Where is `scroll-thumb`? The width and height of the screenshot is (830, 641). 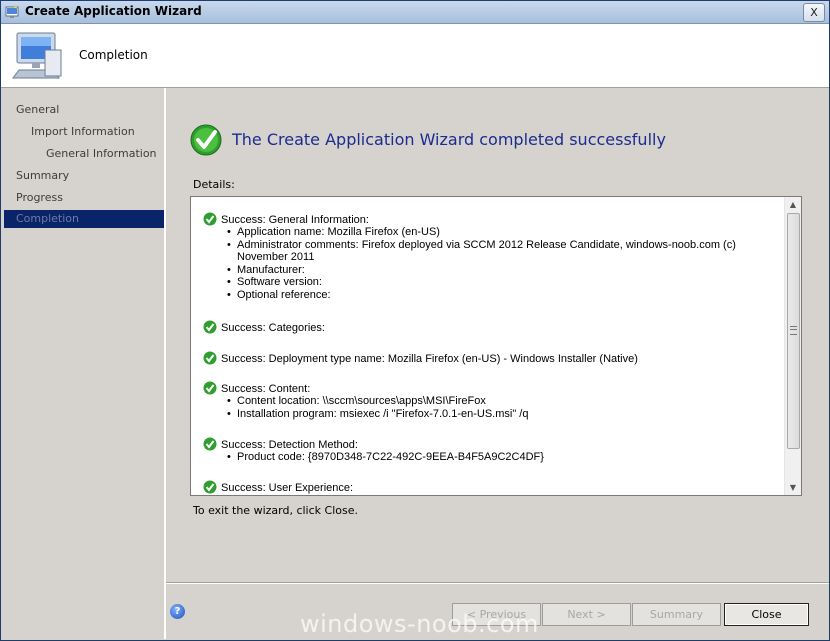 scroll-thumb is located at coordinates (793, 331).